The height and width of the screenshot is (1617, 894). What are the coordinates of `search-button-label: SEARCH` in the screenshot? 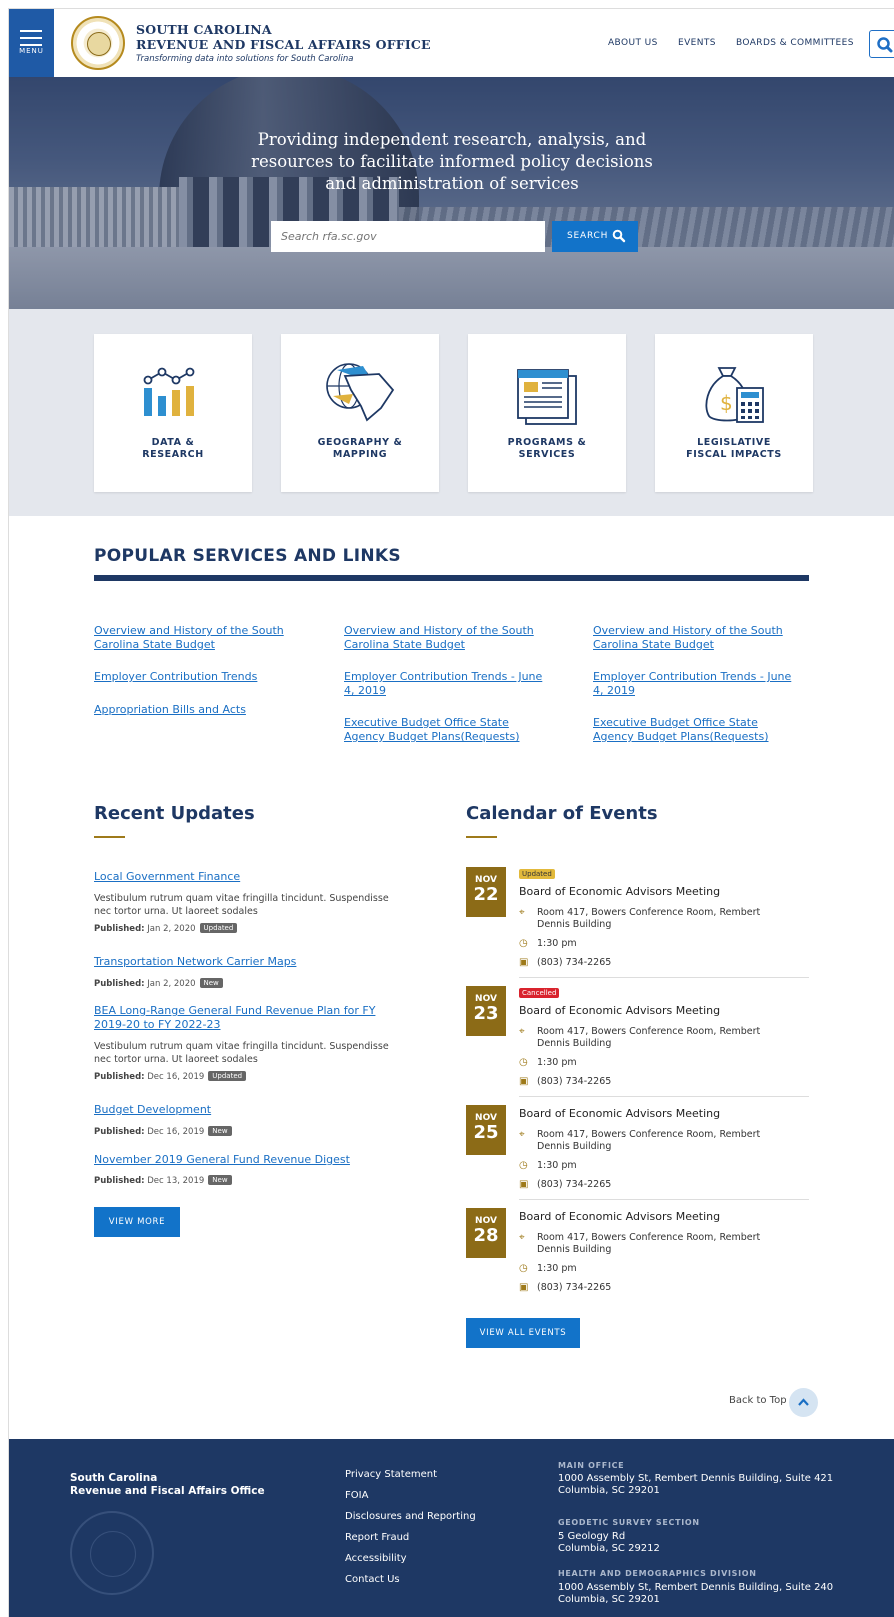 It's located at (588, 236).